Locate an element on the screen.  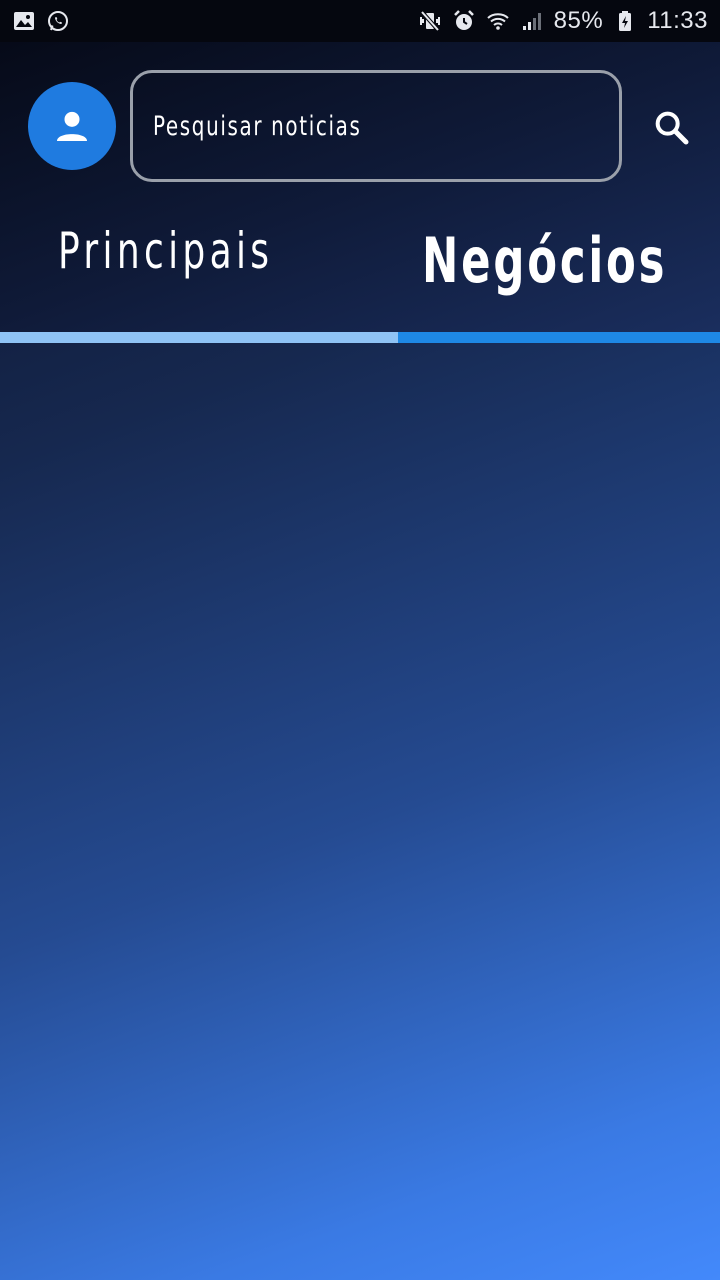
status-bar-right: 85% 11:33 is located at coordinates (563, 21).